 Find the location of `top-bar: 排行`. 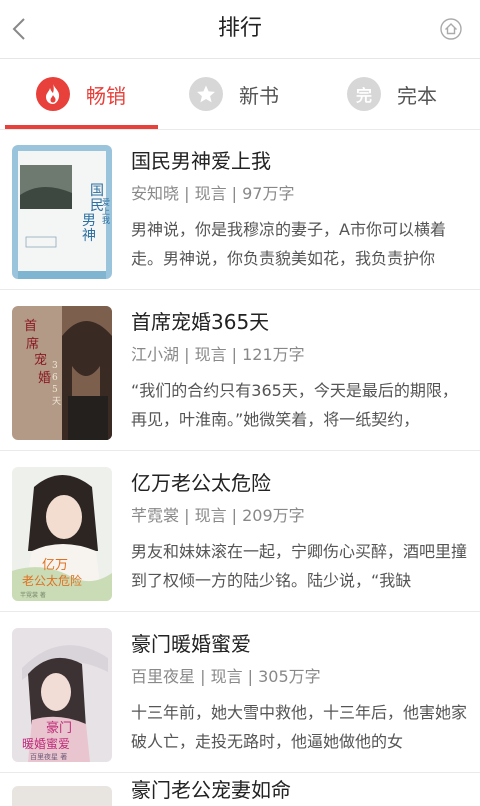

top-bar: 排行 is located at coordinates (240, 29).